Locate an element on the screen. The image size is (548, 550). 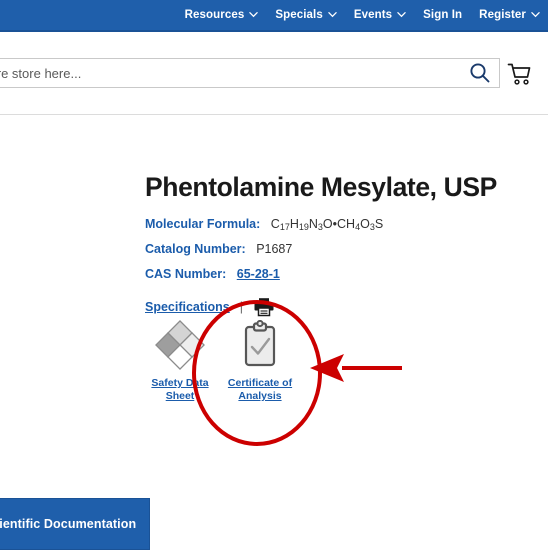
scientific-documentation-button: Scientific Documentation is located at coordinates (75, 524).